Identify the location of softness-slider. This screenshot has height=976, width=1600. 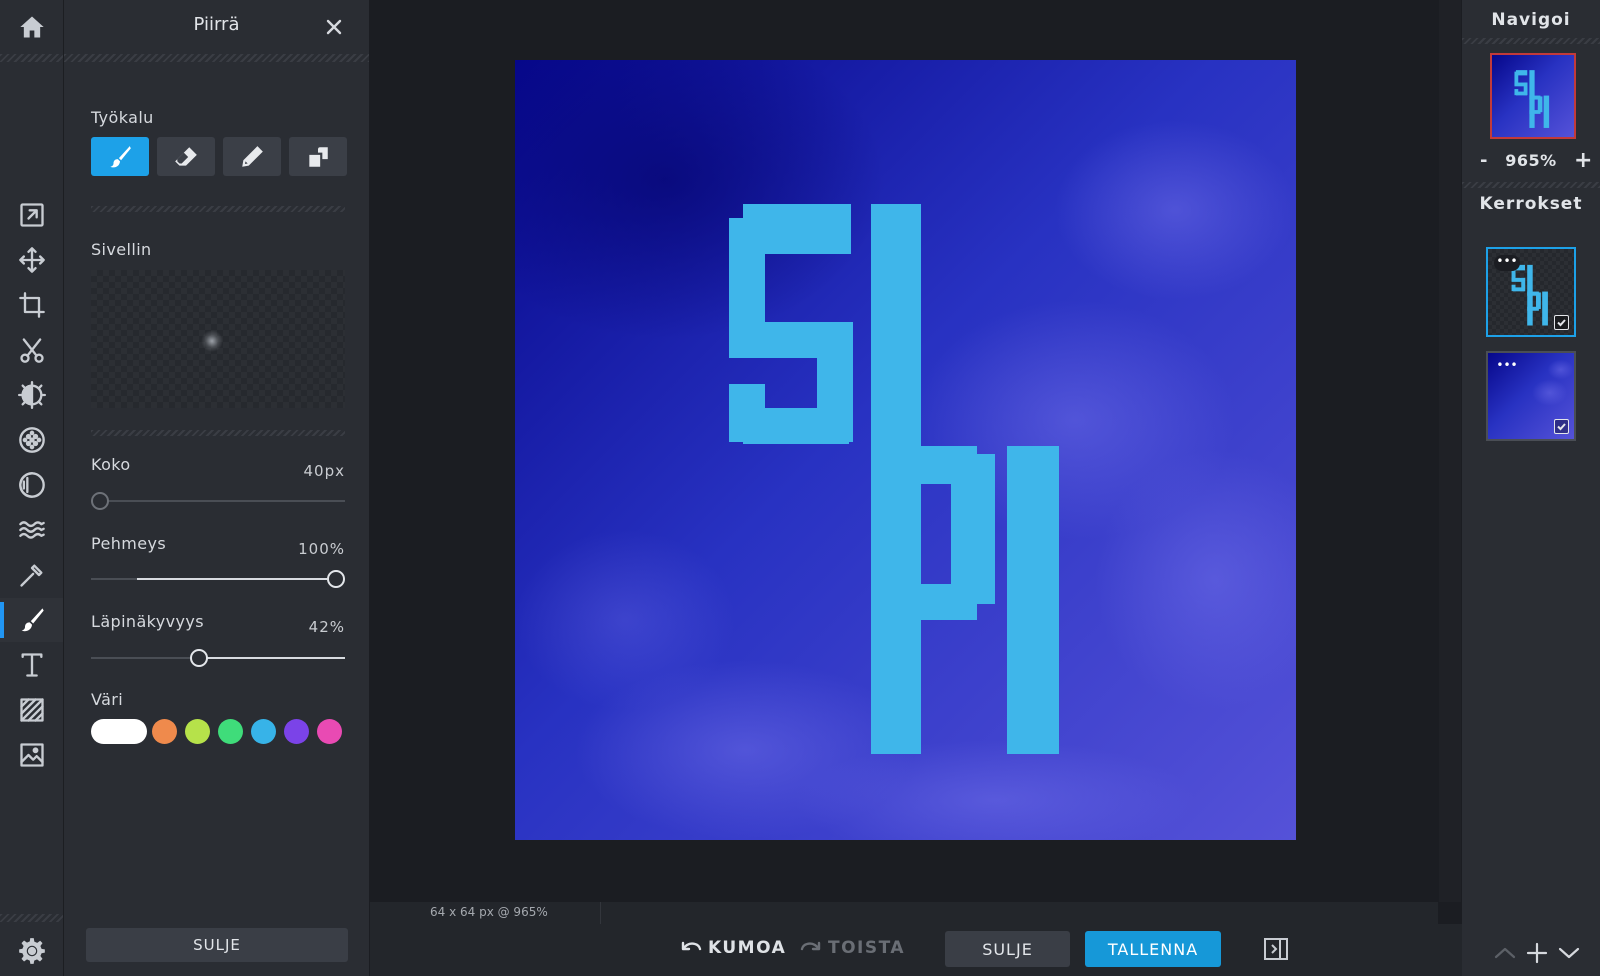
(218, 578).